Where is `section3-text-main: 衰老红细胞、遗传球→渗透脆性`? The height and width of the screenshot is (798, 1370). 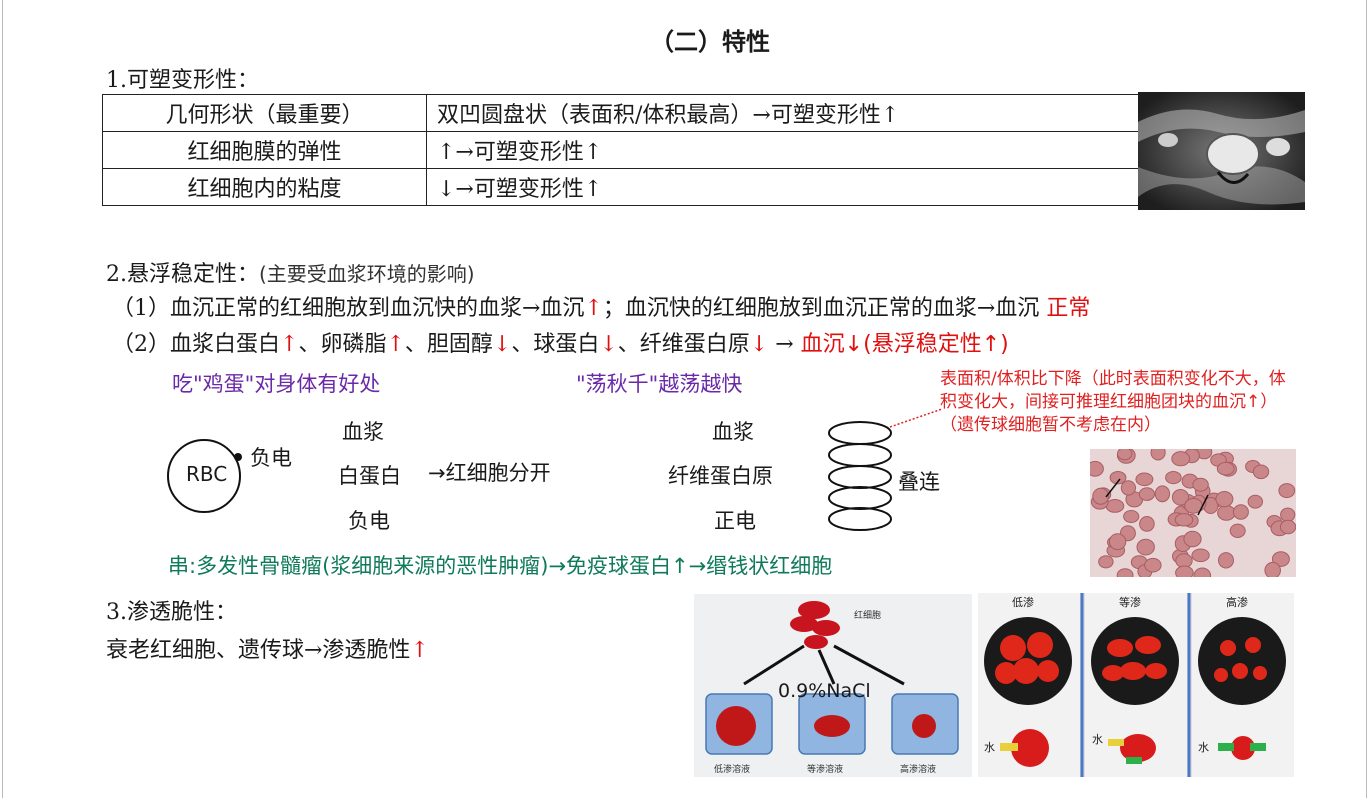 section3-text-main: 衰老红细胞、遗传球→渗透脆性 is located at coordinates (258, 650).